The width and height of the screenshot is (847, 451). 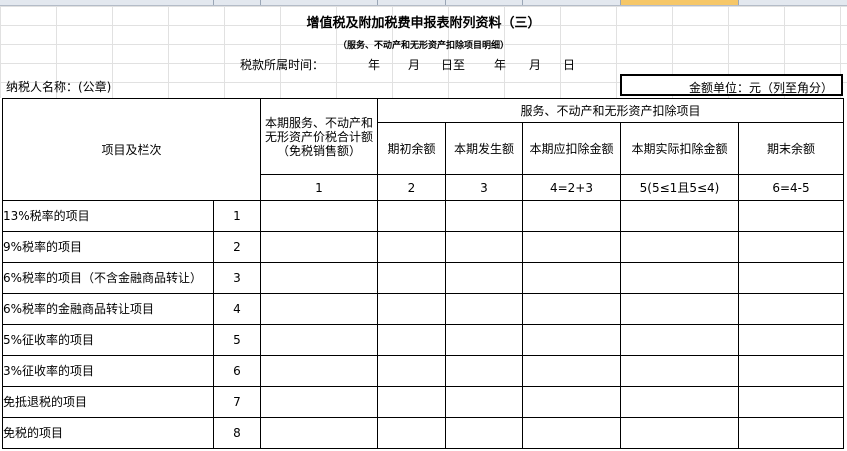 What do you see at coordinates (237, 247) in the screenshot?
I see `row-line-number: 2` at bounding box center [237, 247].